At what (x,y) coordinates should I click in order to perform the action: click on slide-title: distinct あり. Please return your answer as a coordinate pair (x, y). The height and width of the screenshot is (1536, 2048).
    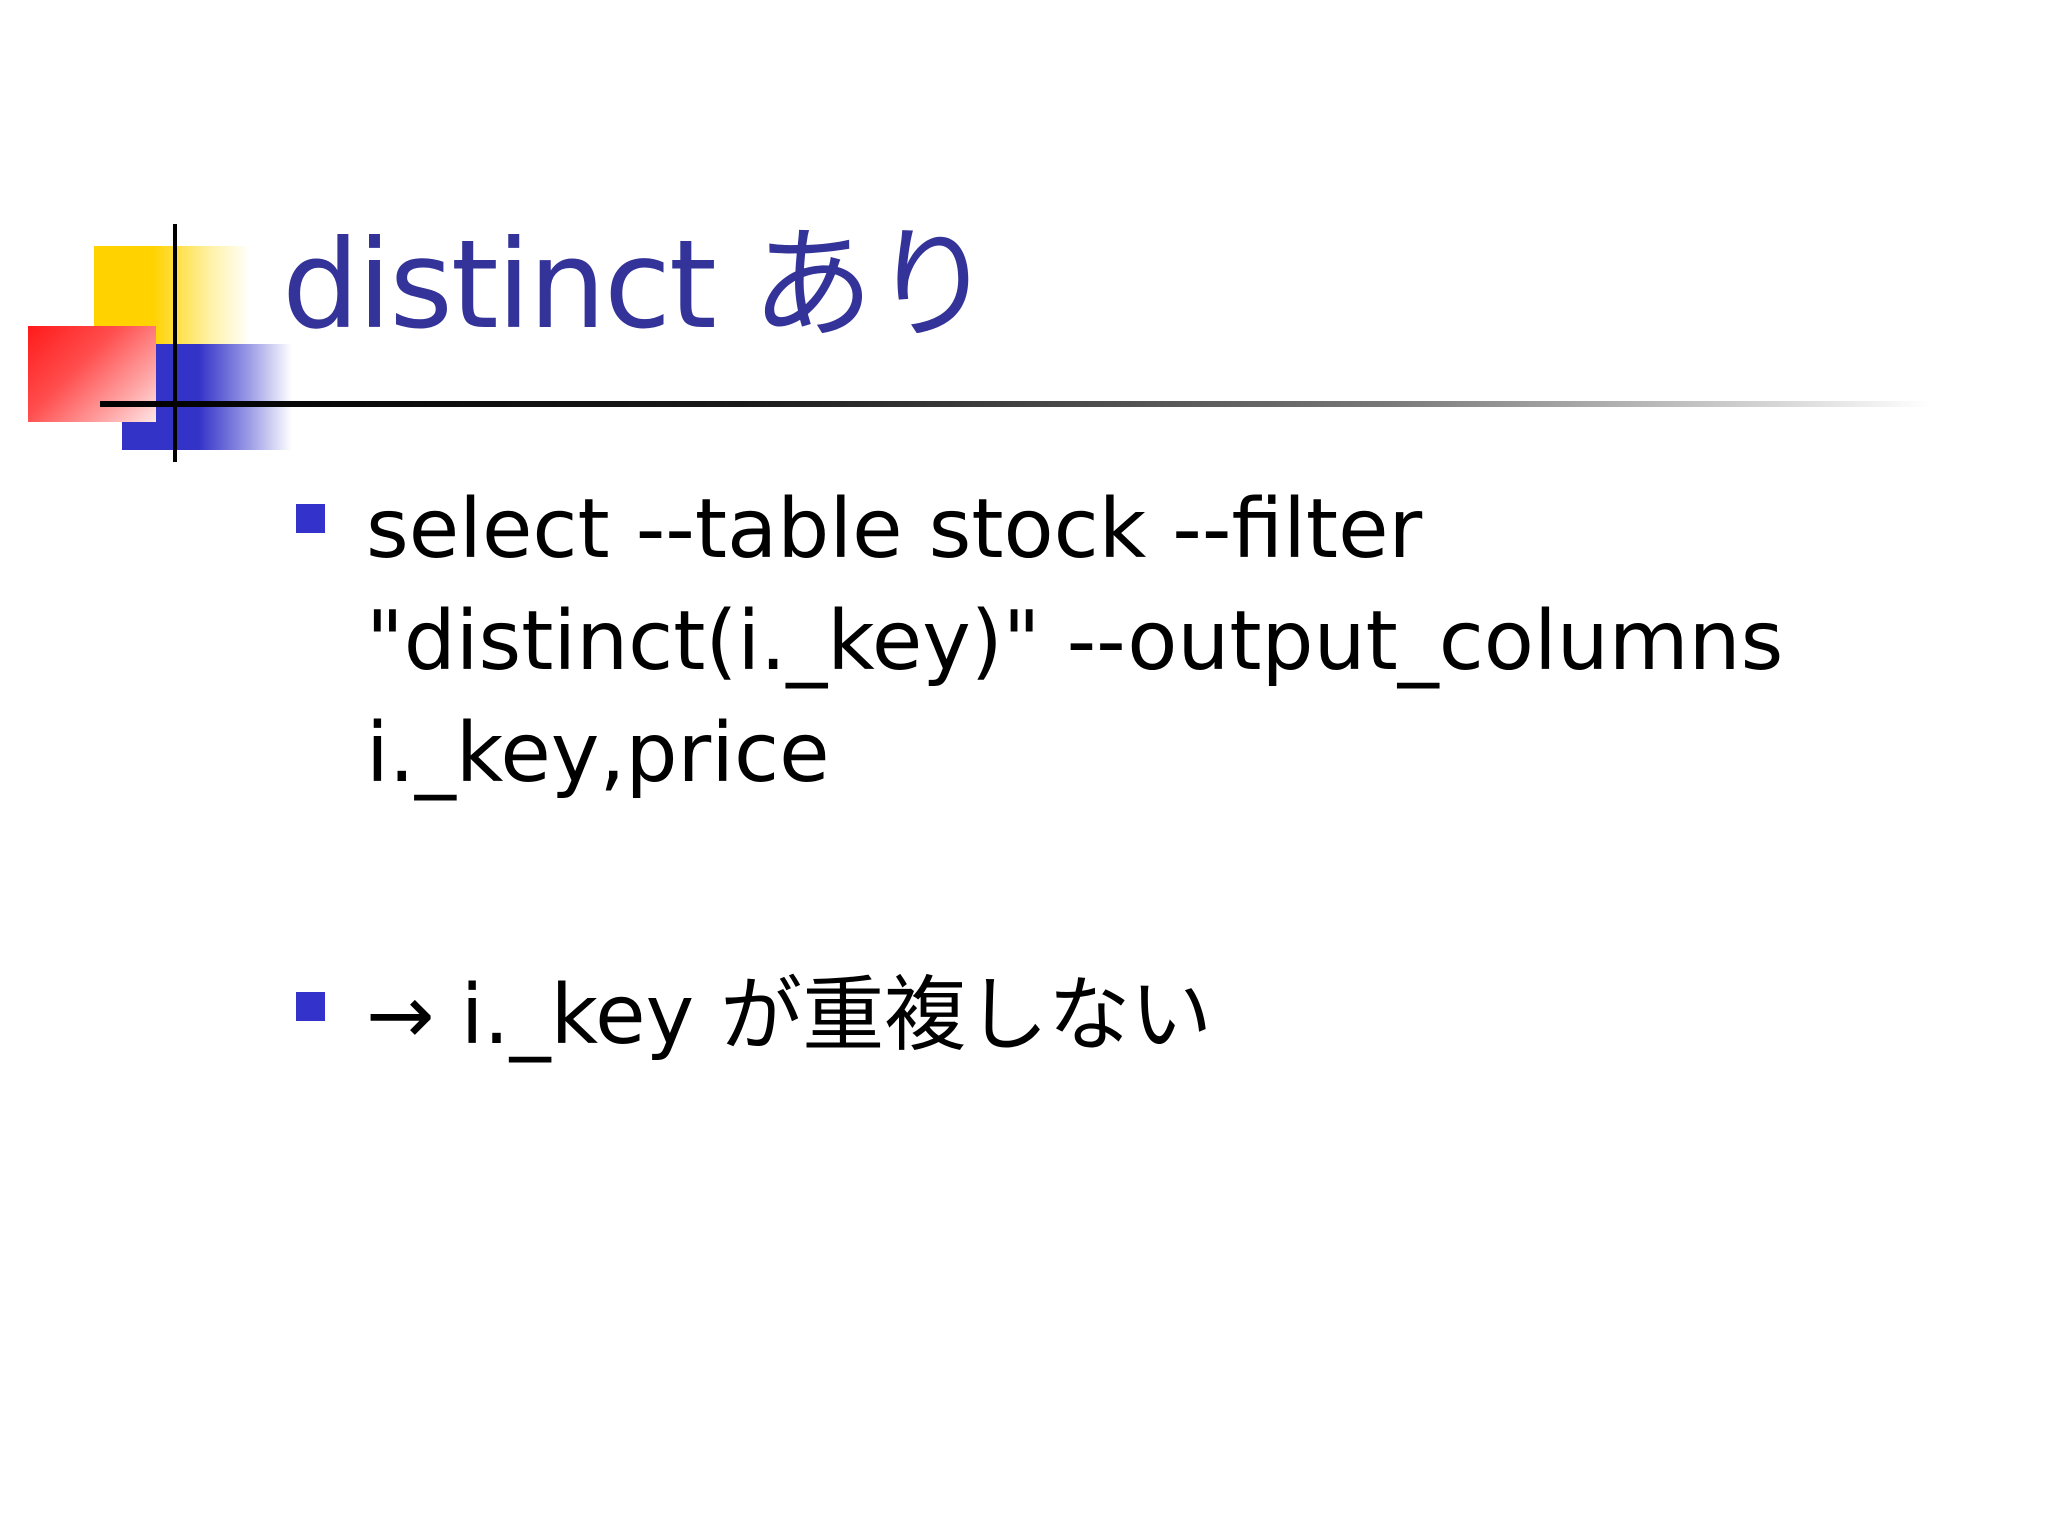
    Looking at the image, I should click on (638, 285).